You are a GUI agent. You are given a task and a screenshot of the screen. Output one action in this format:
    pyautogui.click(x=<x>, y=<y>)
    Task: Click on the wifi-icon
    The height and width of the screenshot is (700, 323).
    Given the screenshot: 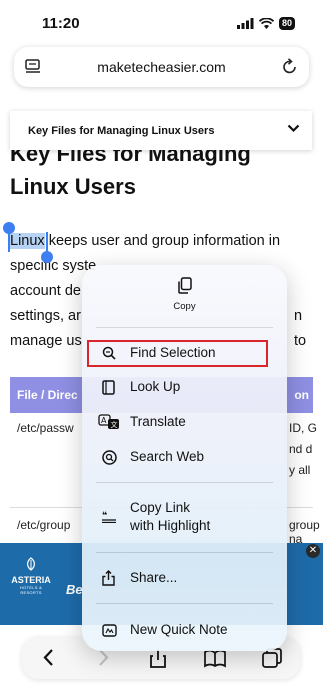 What is the action you would take?
    pyautogui.click(x=266, y=23)
    